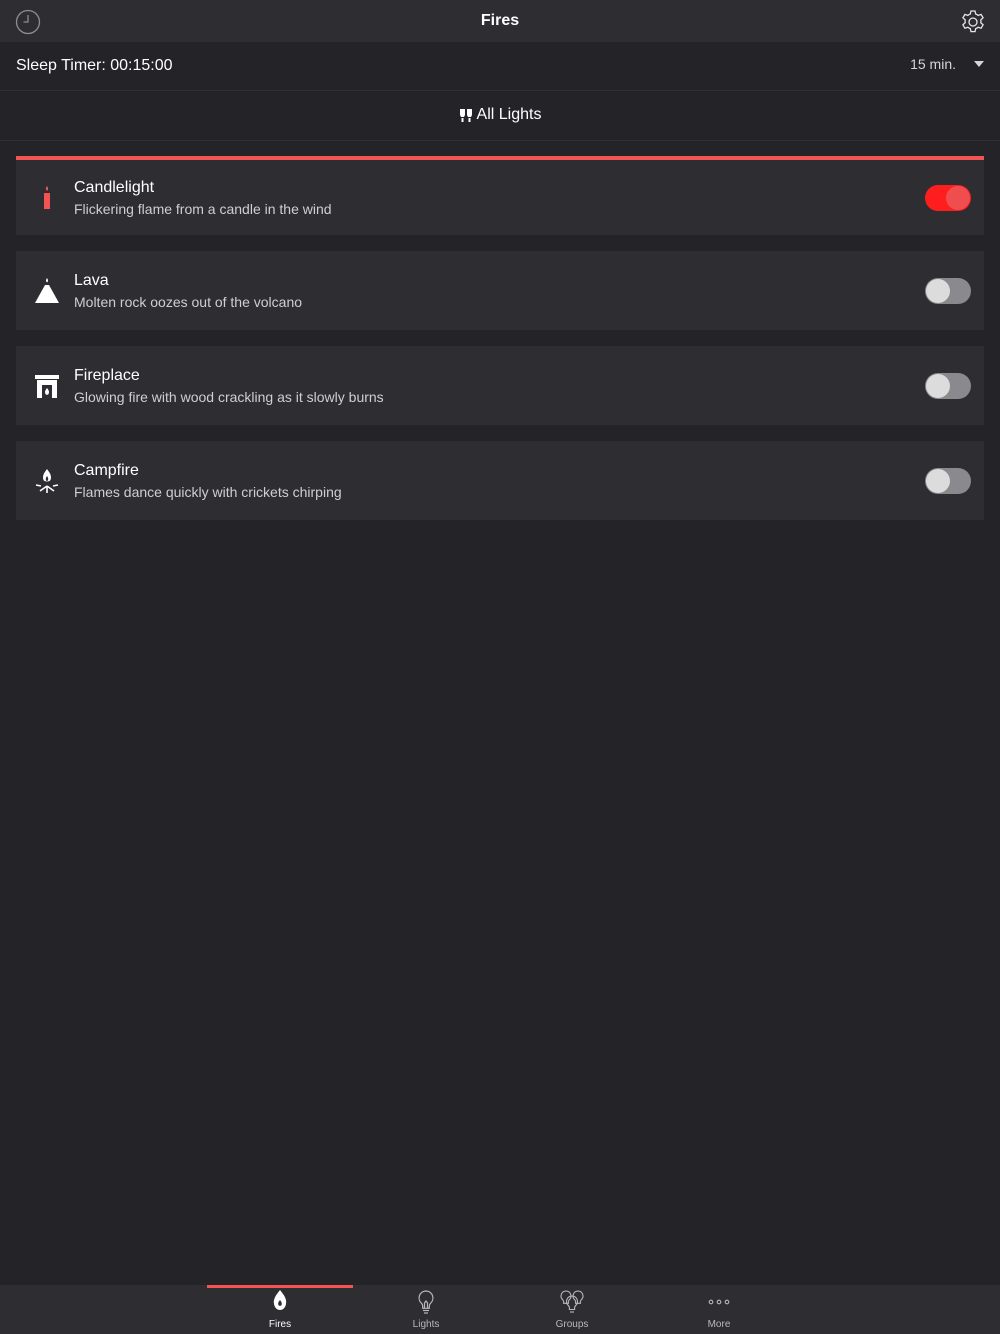 The width and height of the screenshot is (1000, 1334). I want to click on volcano-icon, so click(47, 290).